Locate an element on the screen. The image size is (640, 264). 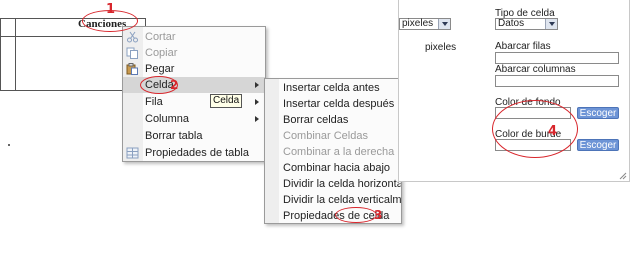
submenu-item-label: Dividir la celda verticalmente is located at coordinates (342, 200).